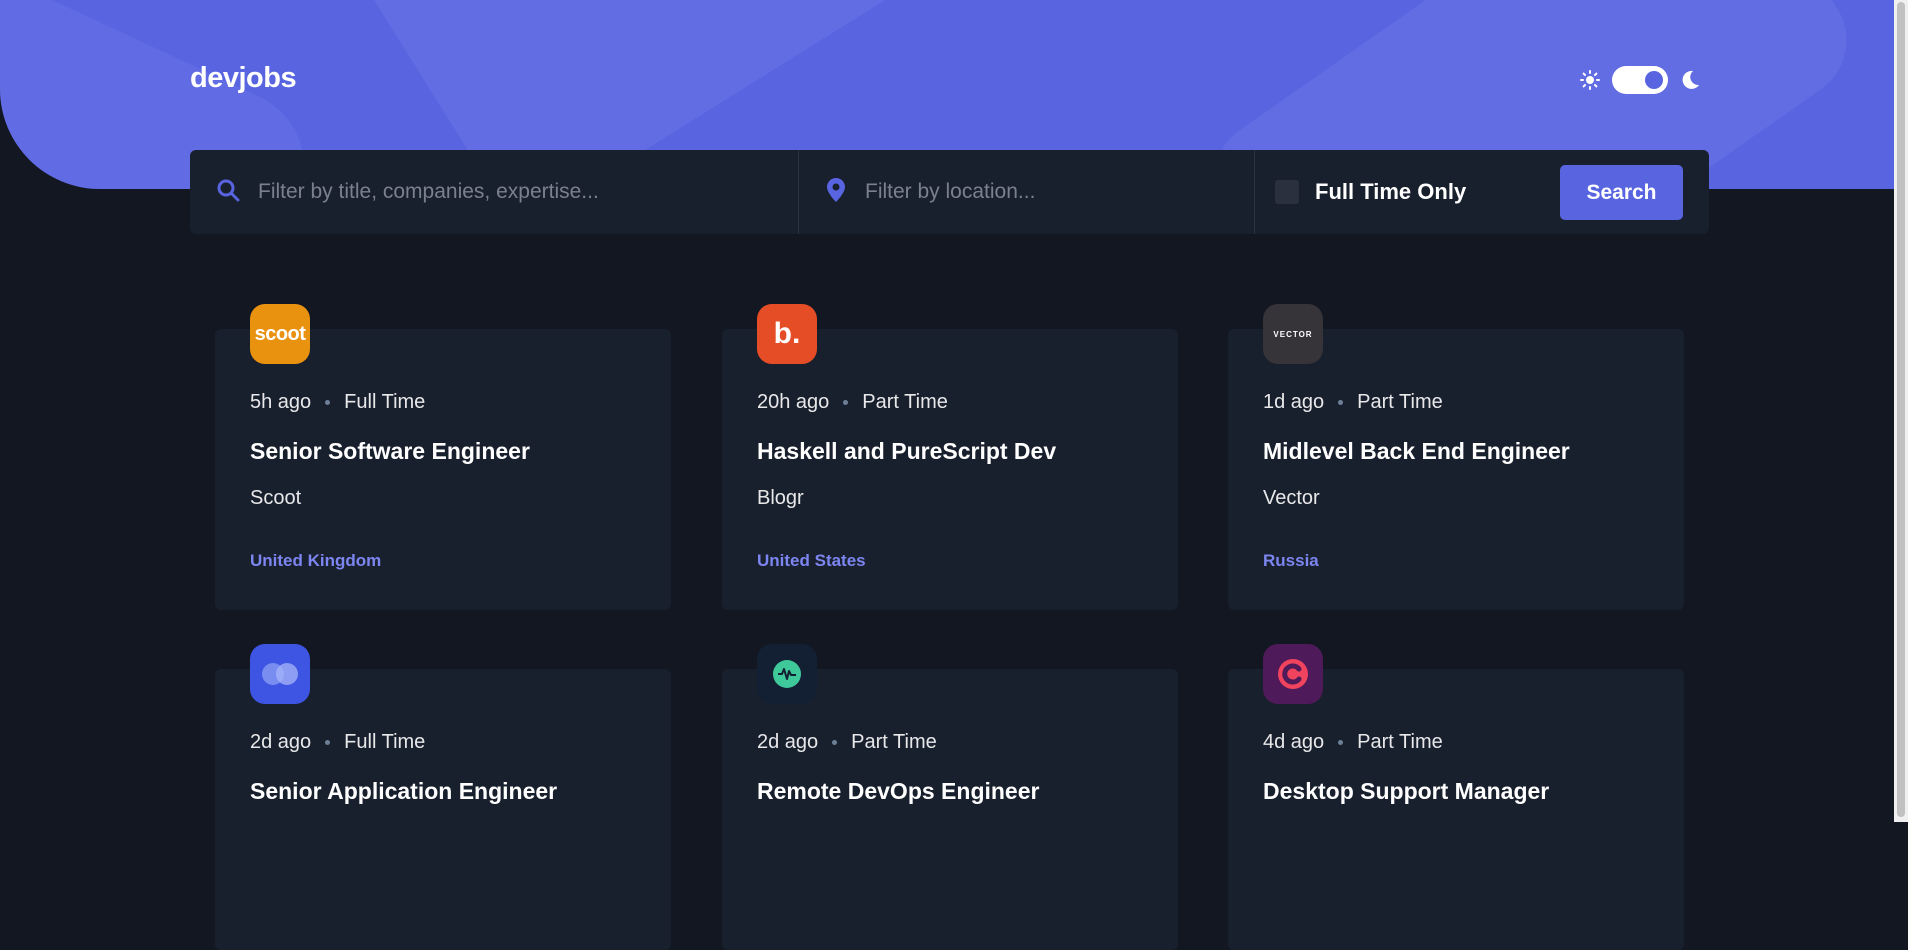  I want to click on job-title: Senior Software Engineer, so click(390, 451).